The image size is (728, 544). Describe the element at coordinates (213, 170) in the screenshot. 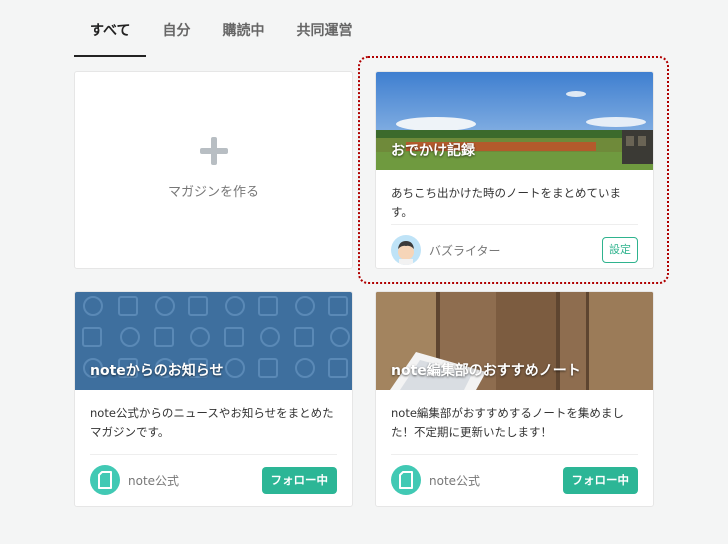

I see `create-magazine-card: マガジンを作る` at that location.